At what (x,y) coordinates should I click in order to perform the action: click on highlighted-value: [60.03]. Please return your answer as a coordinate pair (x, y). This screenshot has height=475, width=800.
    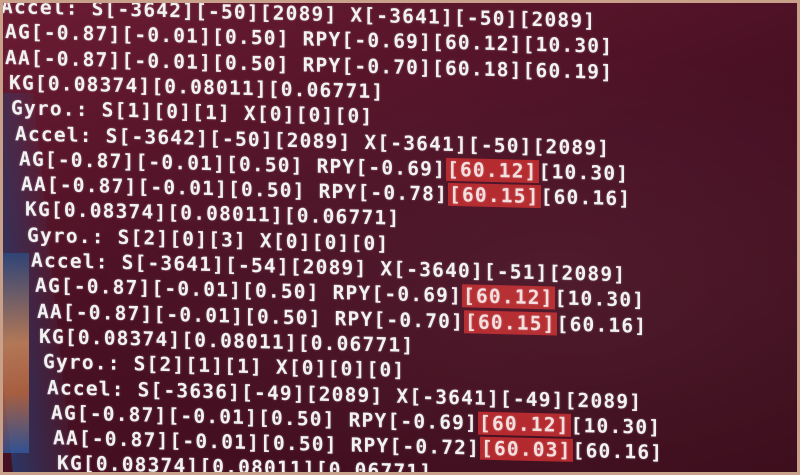
    Looking at the image, I should click on (526, 449).